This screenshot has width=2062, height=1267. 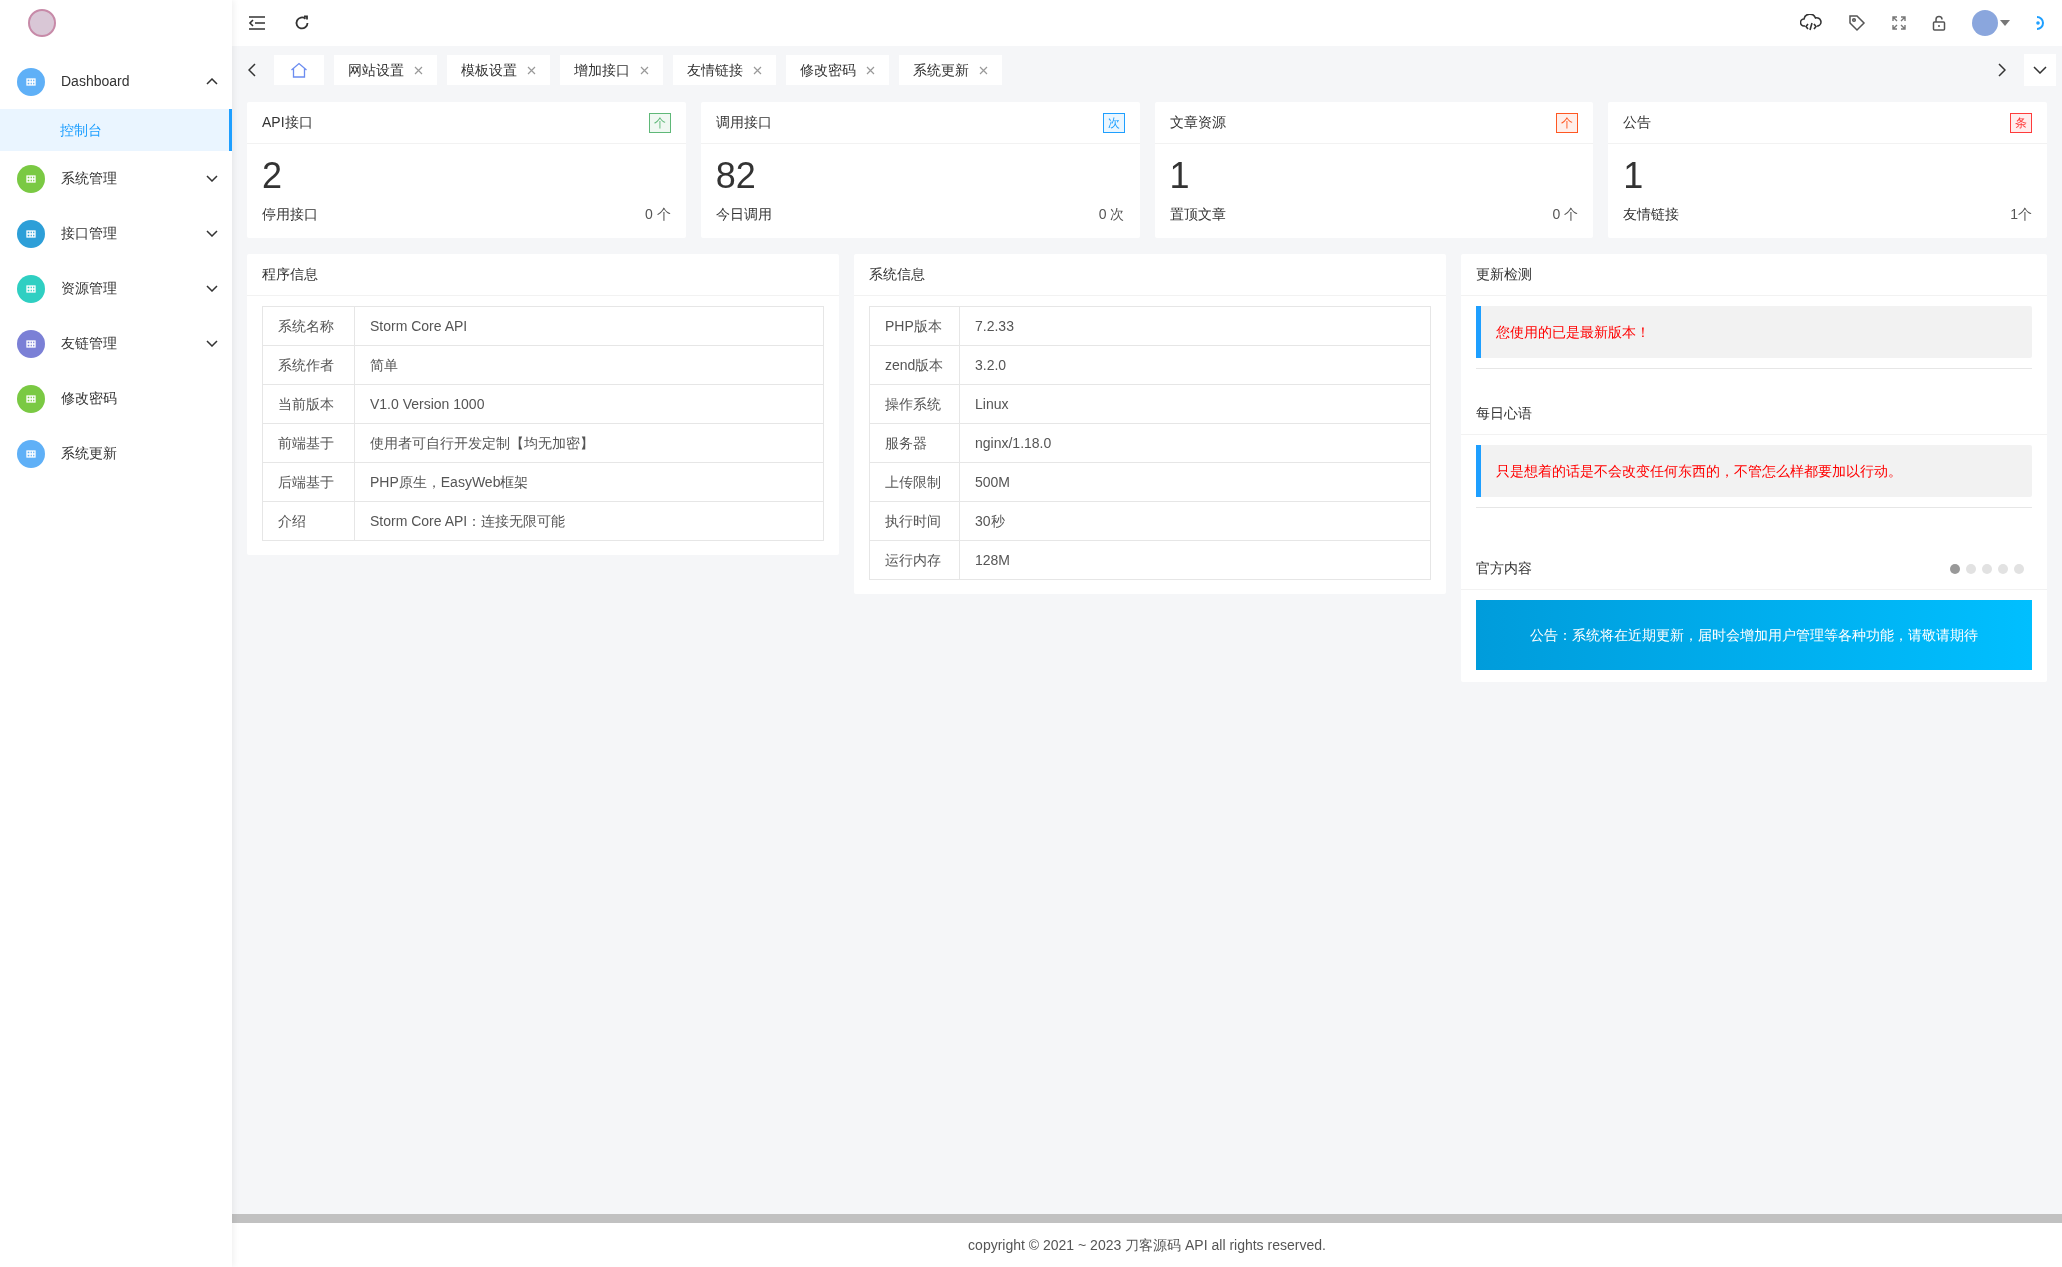 I want to click on table-cell: Storm Core API：连接无限可能, so click(x=589, y=521).